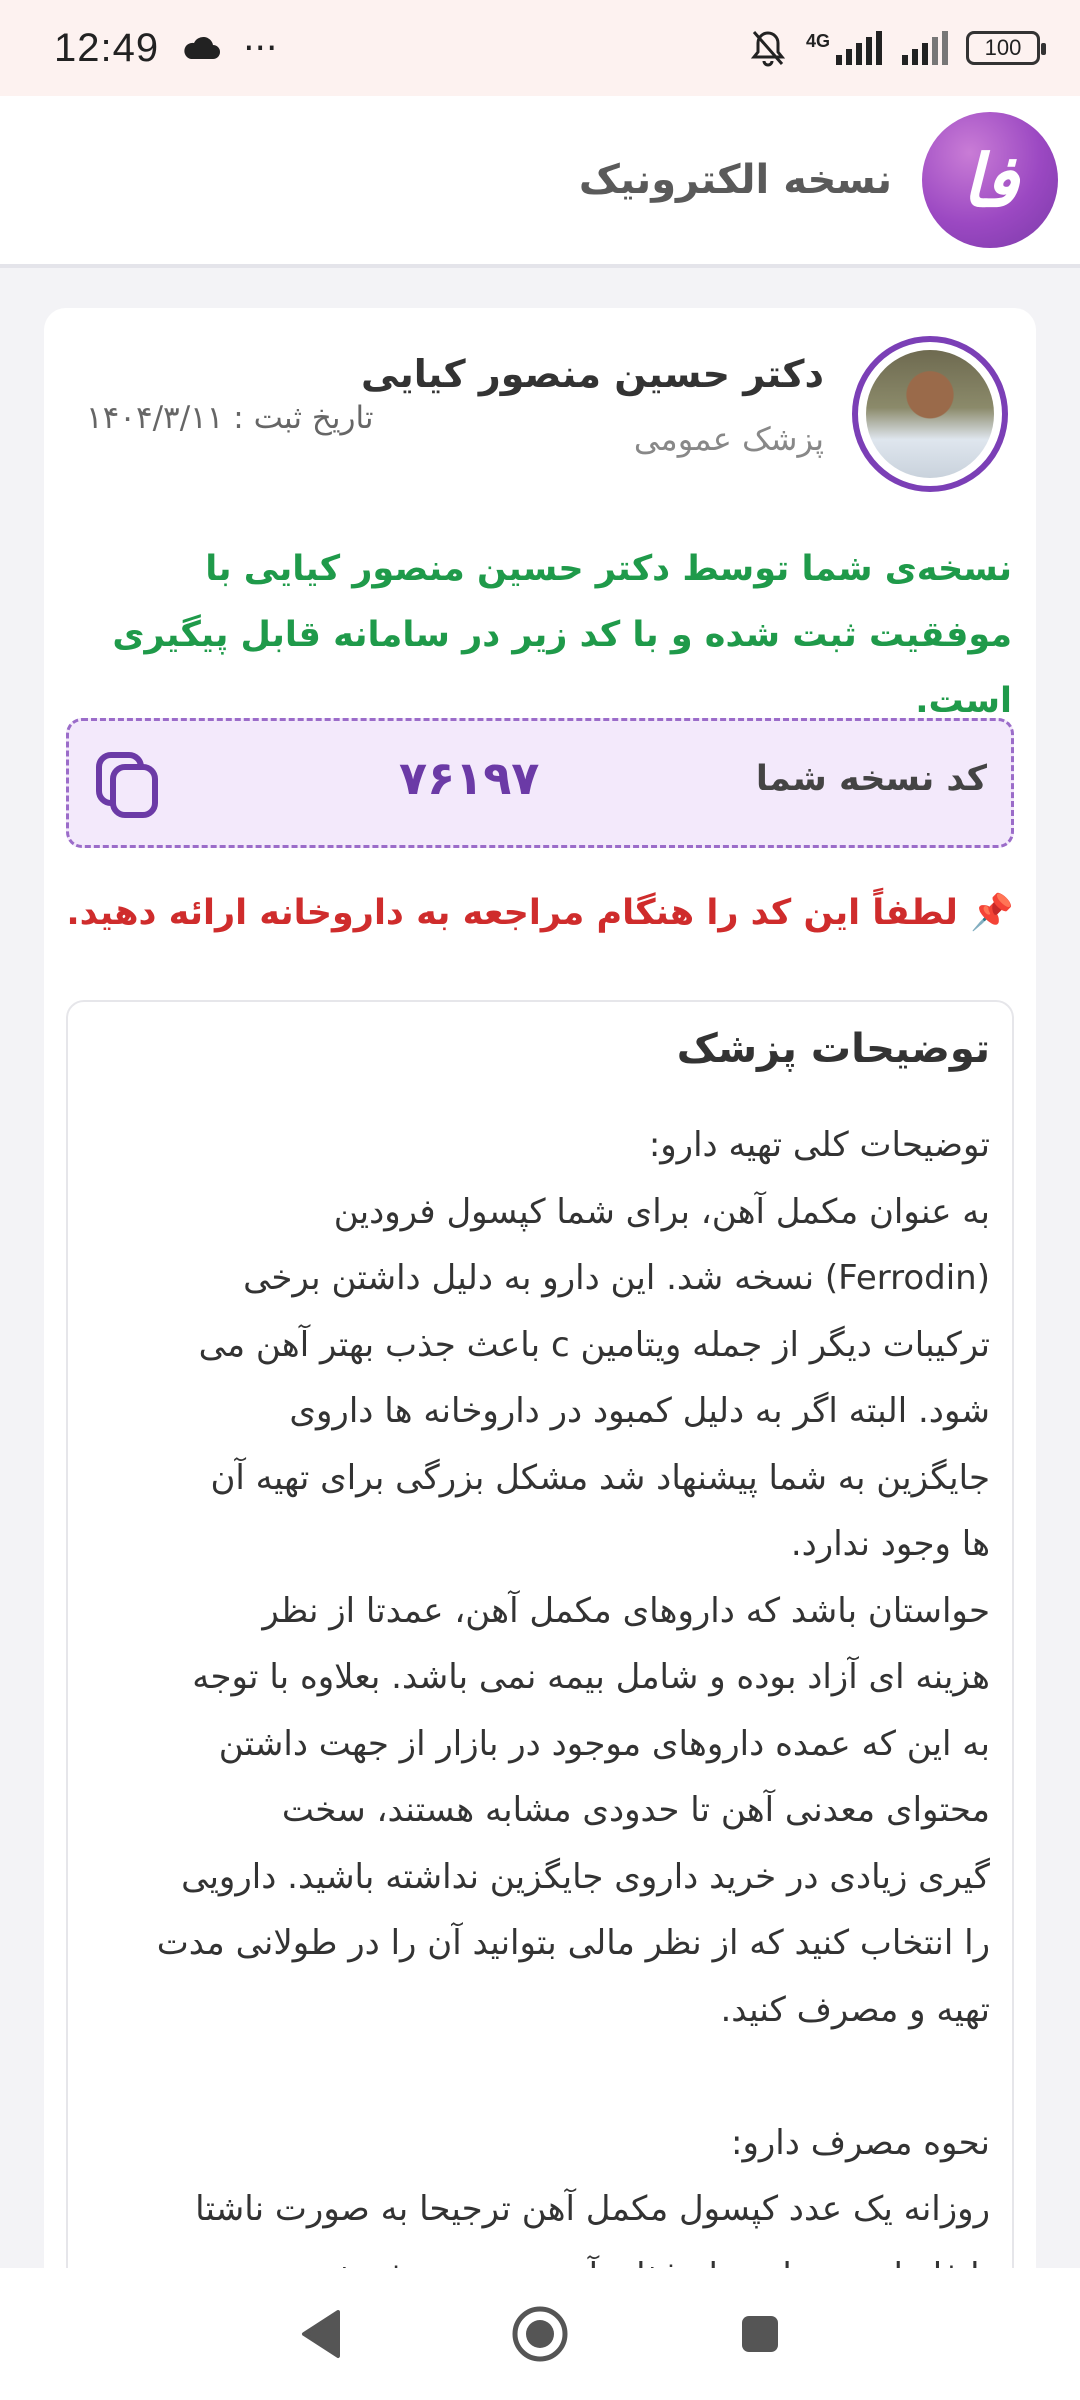 This screenshot has width=1080, height=2400. I want to click on logo-text: فا, so click(990, 180).